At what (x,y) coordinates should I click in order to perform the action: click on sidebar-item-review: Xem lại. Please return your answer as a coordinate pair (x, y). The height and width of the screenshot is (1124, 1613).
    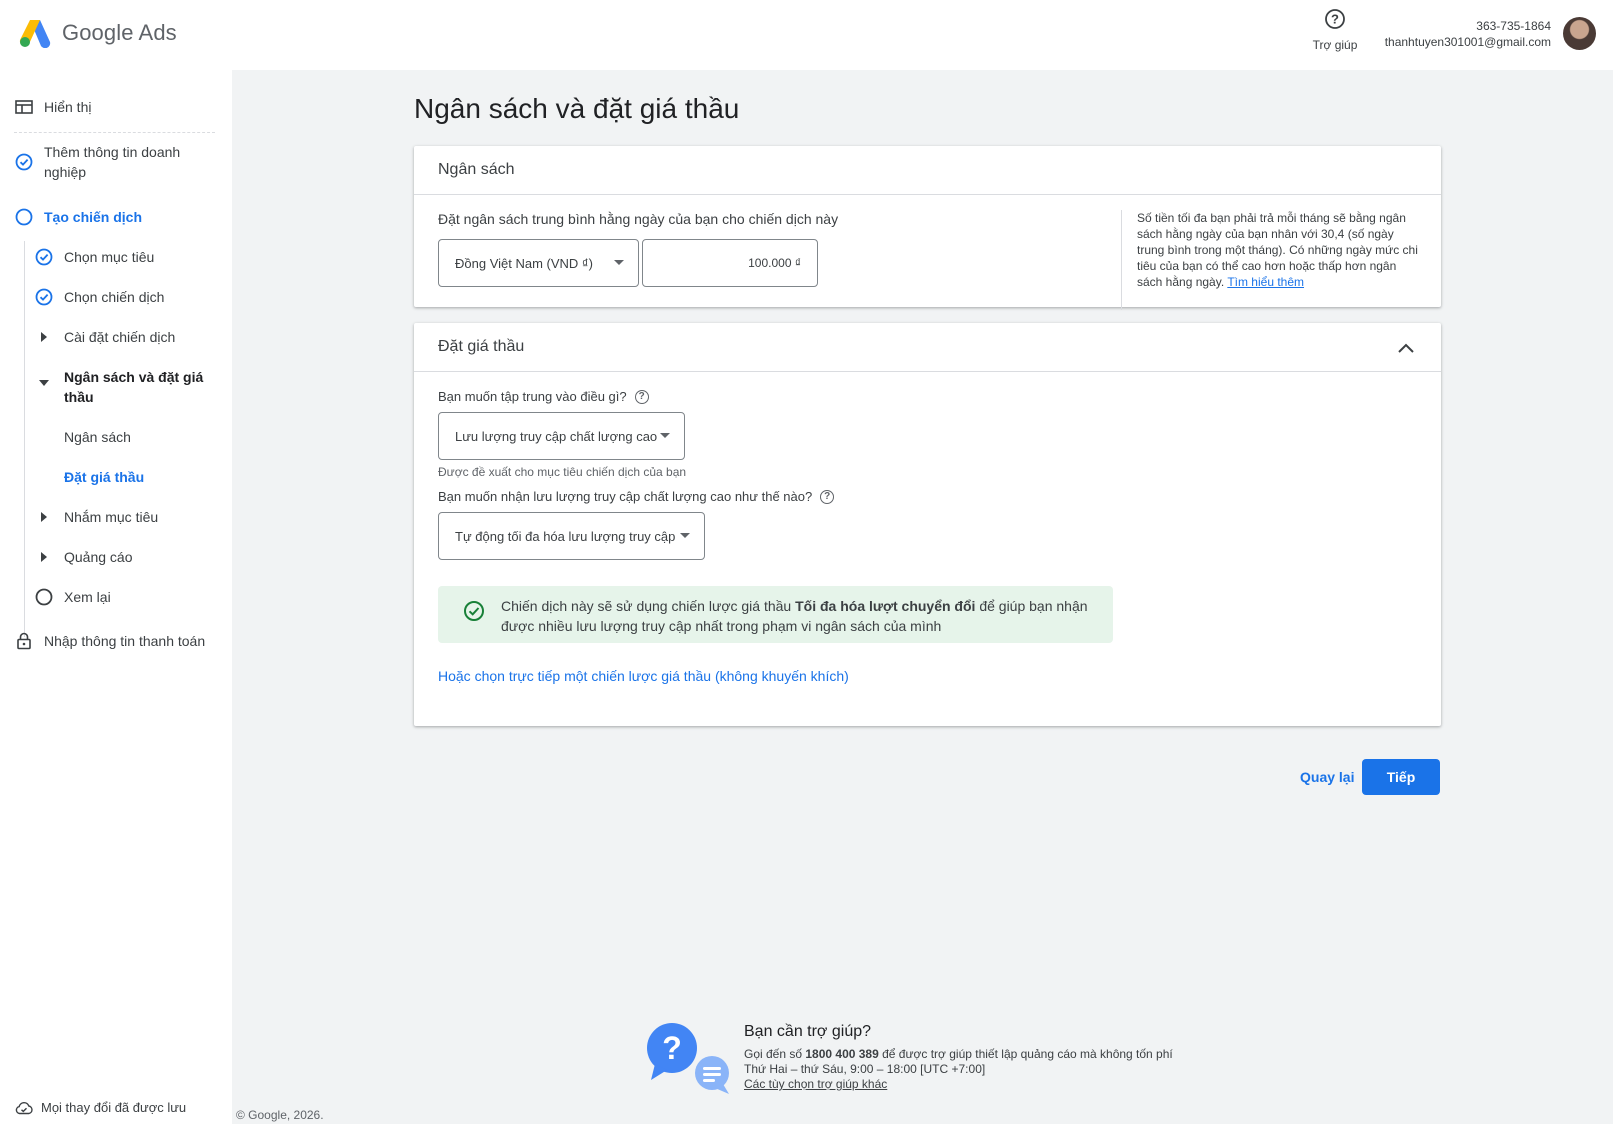
    Looking at the image, I should click on (72, 597).